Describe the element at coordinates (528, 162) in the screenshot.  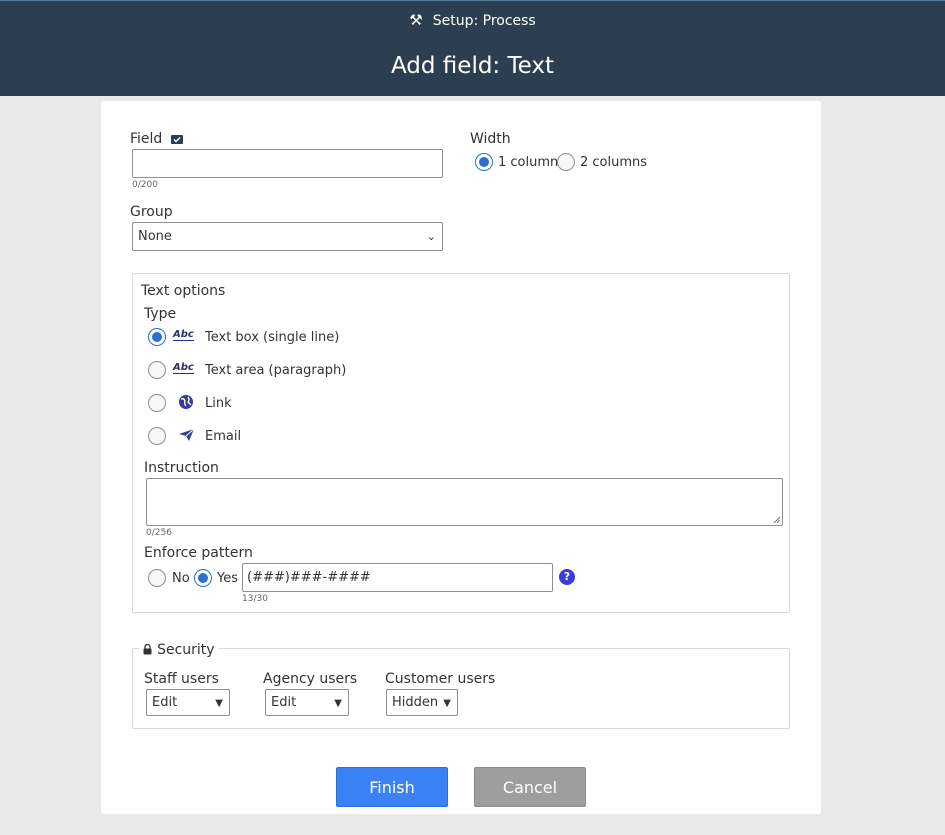
I see `width-1-column-label: 1 column` at that location.